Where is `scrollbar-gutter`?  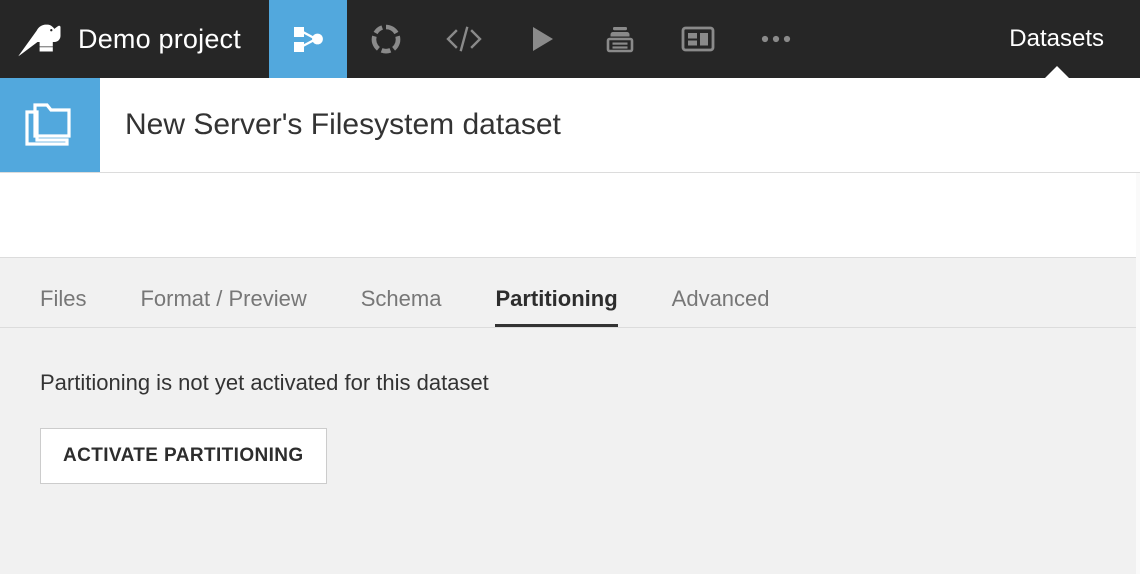 scrollbar-gutter is located at coordinates (1138, 373).